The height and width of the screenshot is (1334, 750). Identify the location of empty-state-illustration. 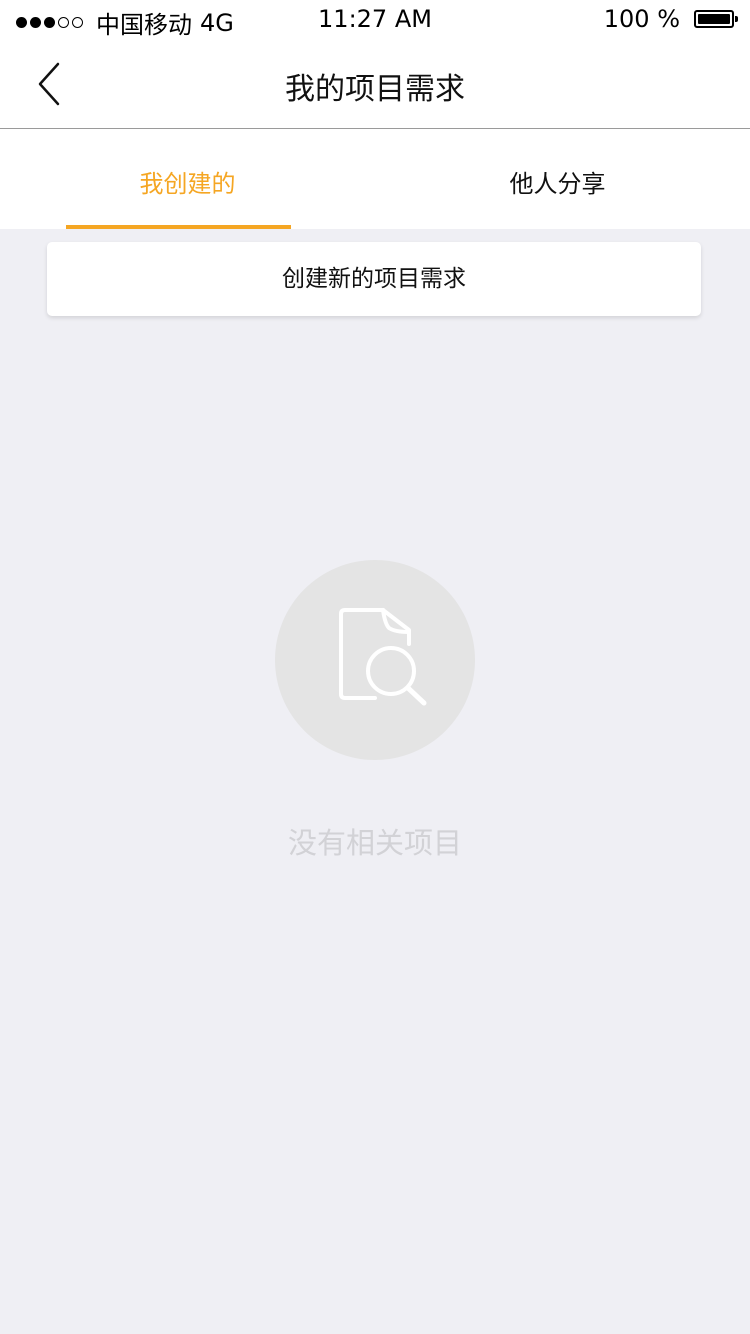
(375, 660).